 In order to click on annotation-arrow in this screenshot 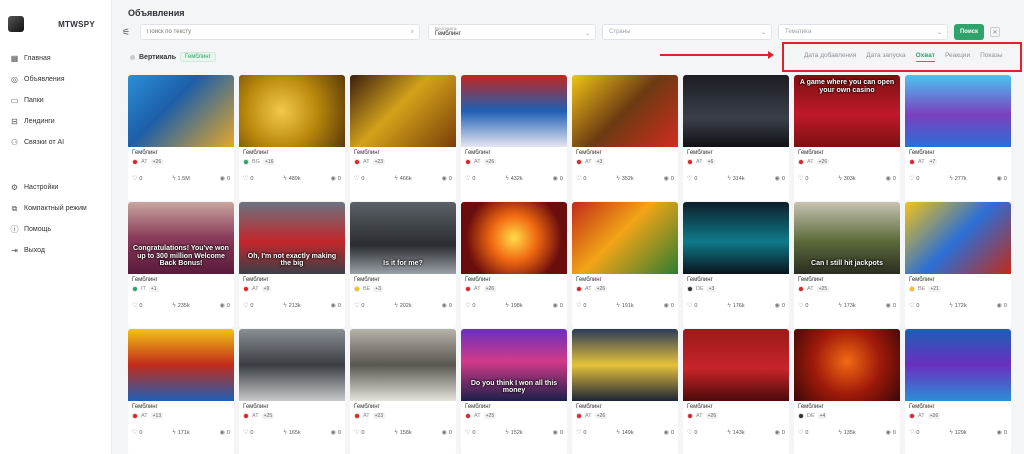, I will do `click(717, 55)`.